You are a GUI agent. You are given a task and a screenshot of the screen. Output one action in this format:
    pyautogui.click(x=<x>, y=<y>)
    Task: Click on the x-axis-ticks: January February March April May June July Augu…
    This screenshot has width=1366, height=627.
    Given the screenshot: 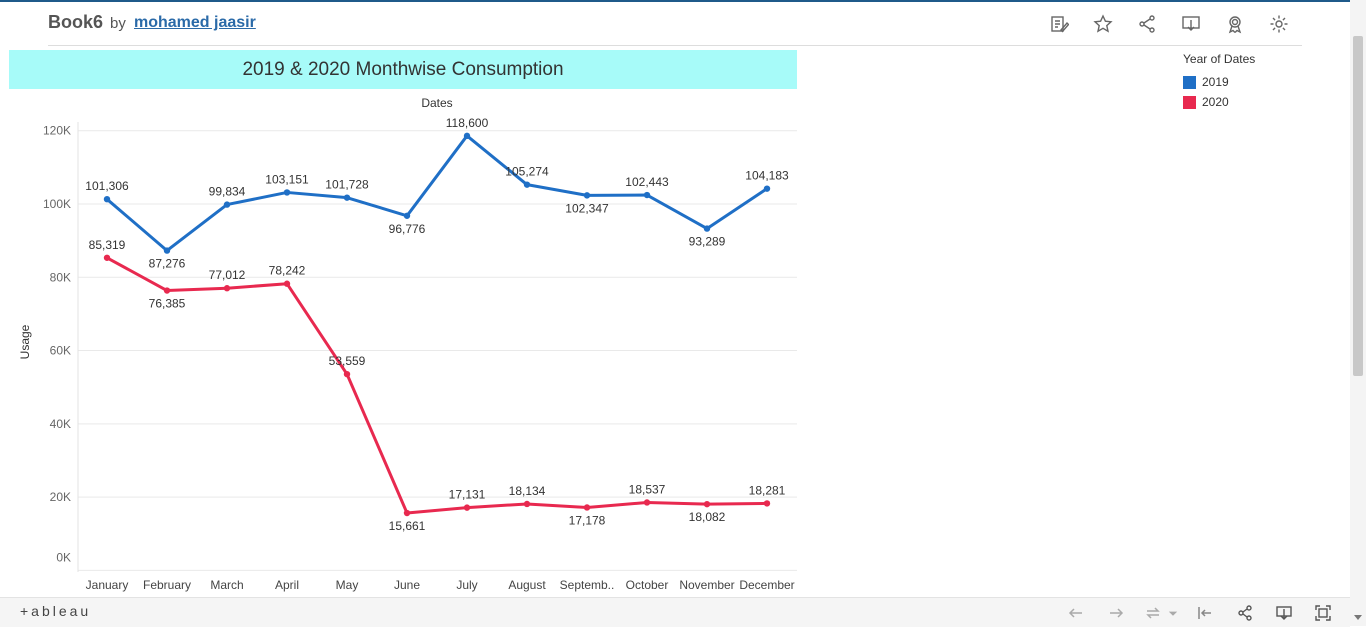 What is the action you would take?
    pyautogui.click(x=440, y=585)
    